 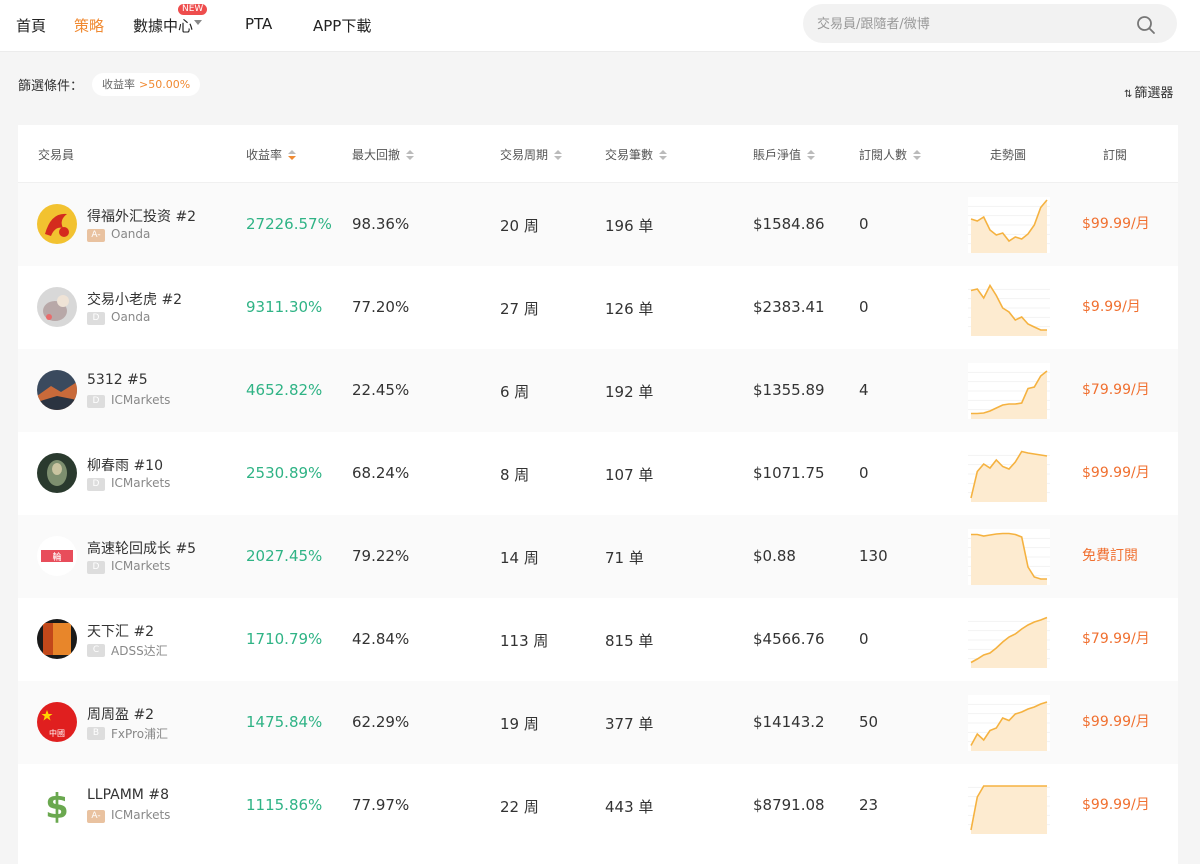 I want to click on header-subscribers: 訂閱人數, so click(x=890, y=154).